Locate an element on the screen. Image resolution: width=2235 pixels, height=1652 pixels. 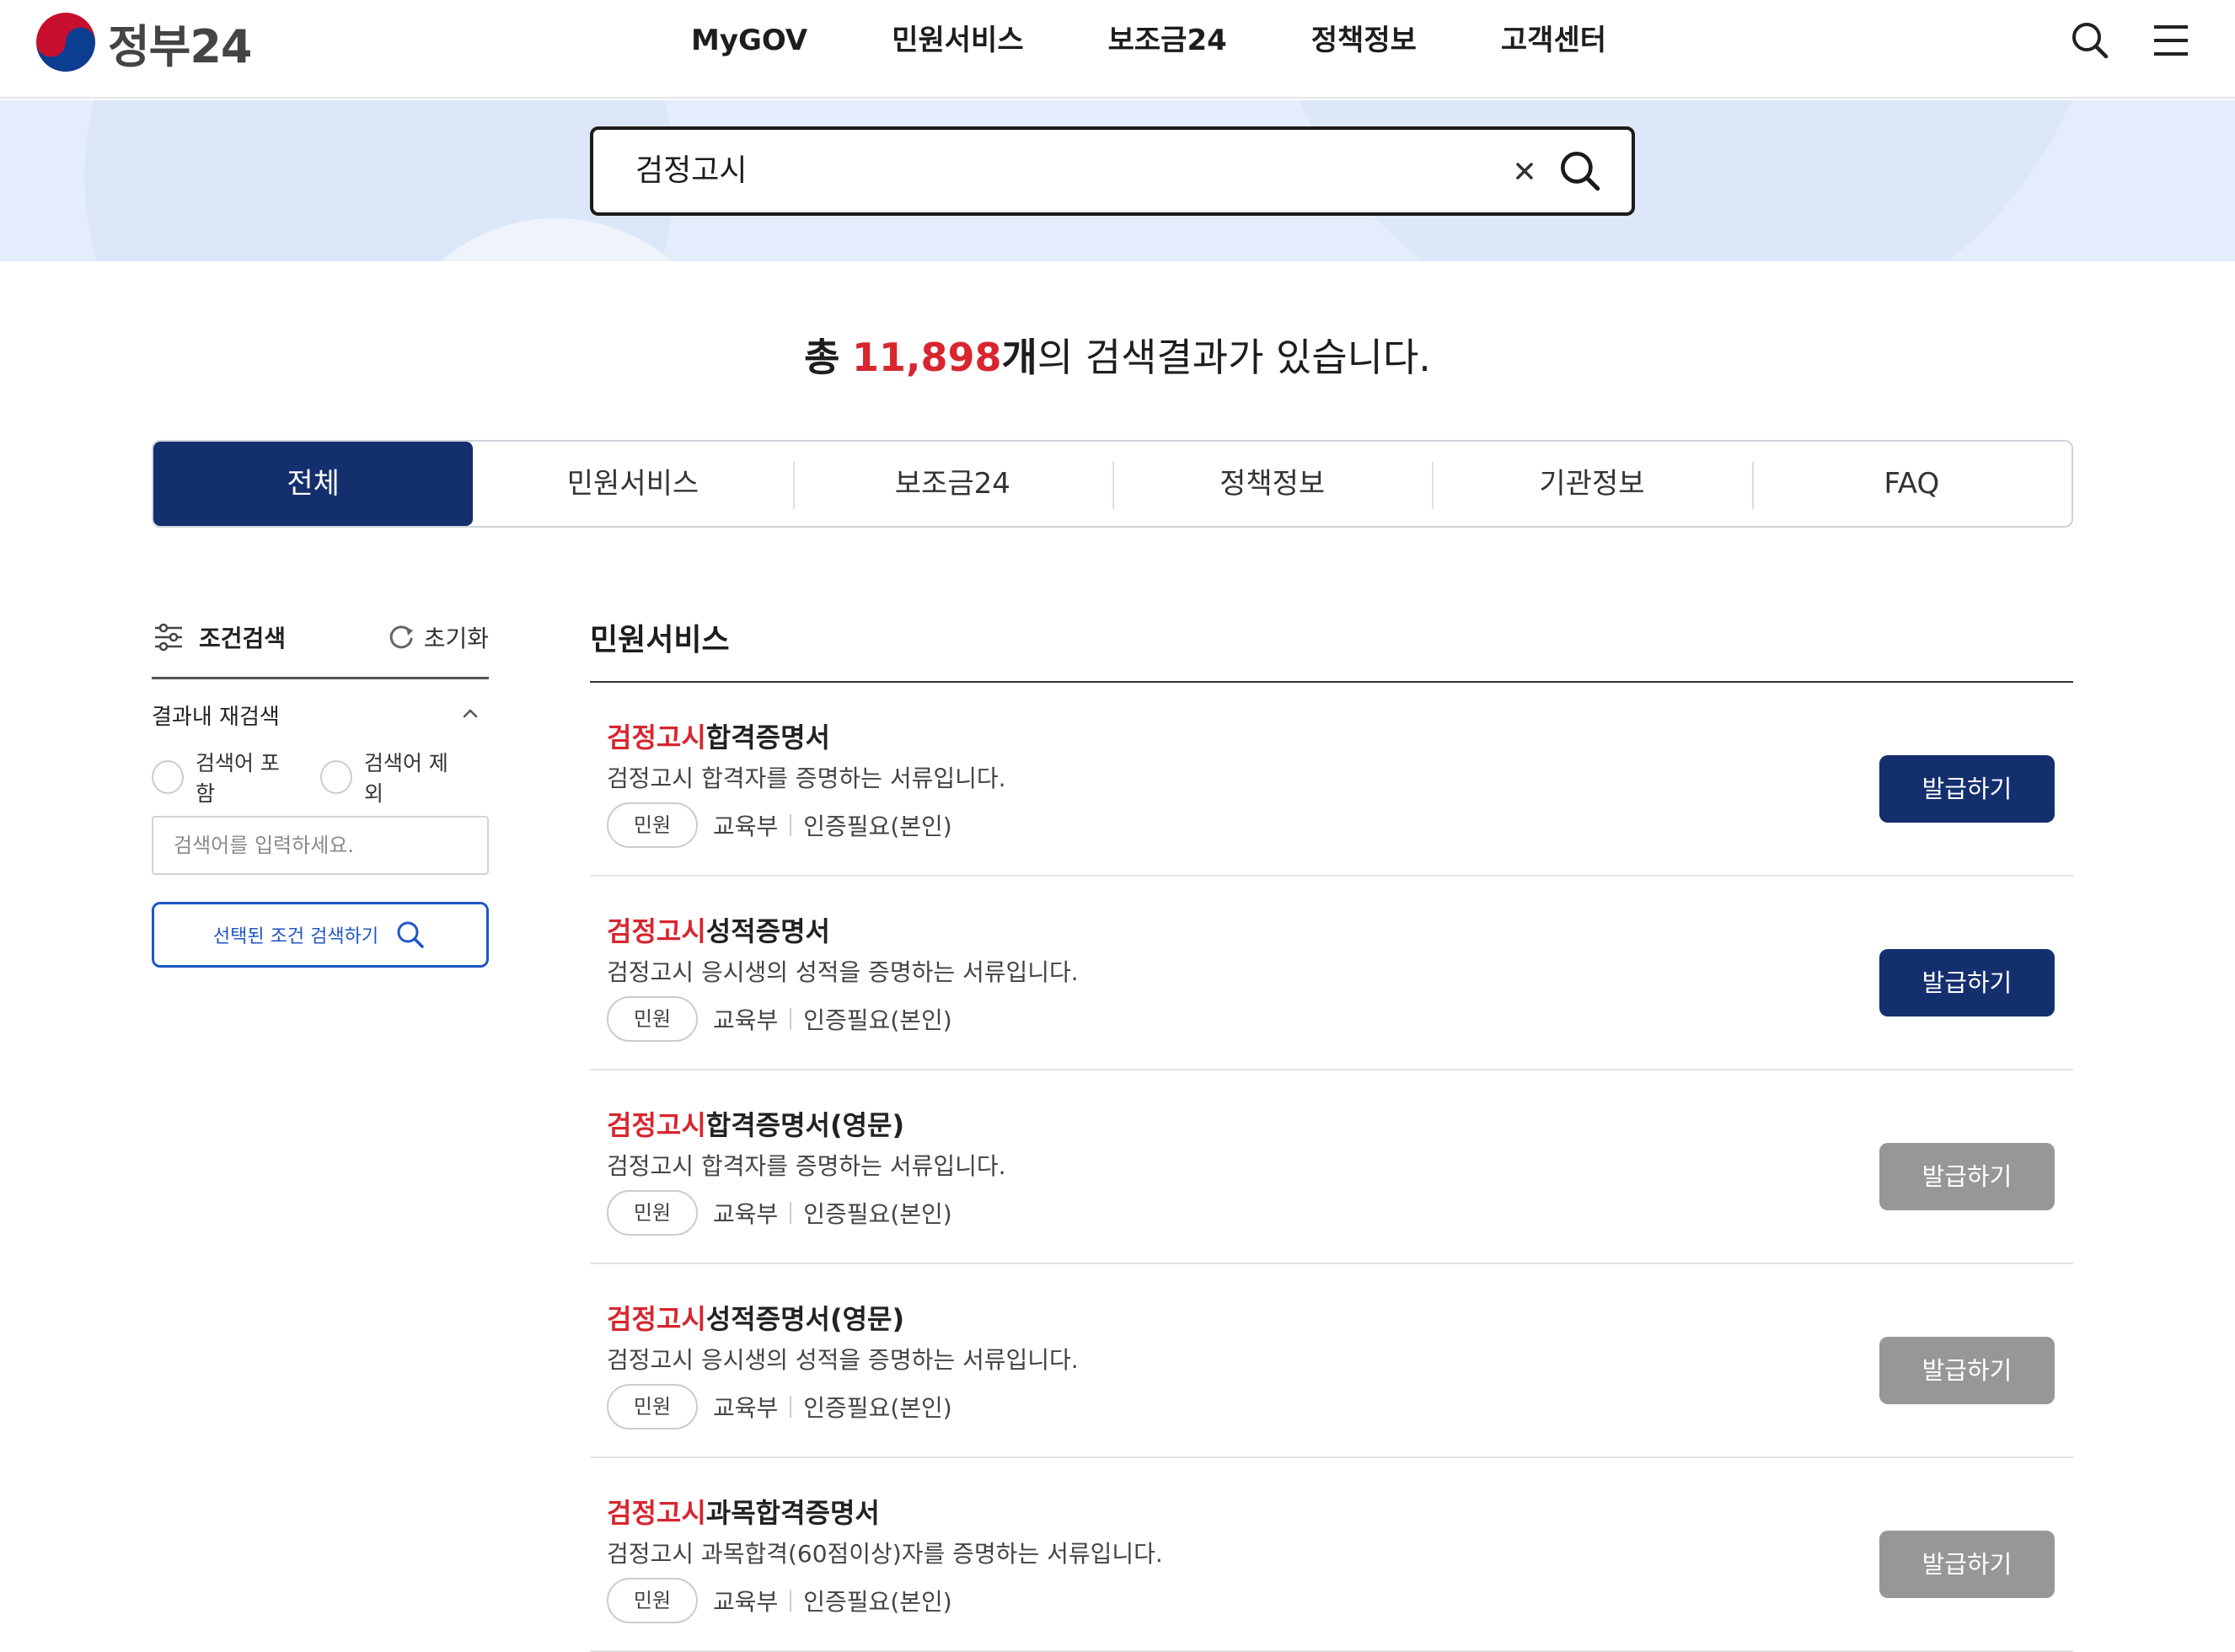
radio-exclude: 검색어 제외 is located at coordinates (391, 777).